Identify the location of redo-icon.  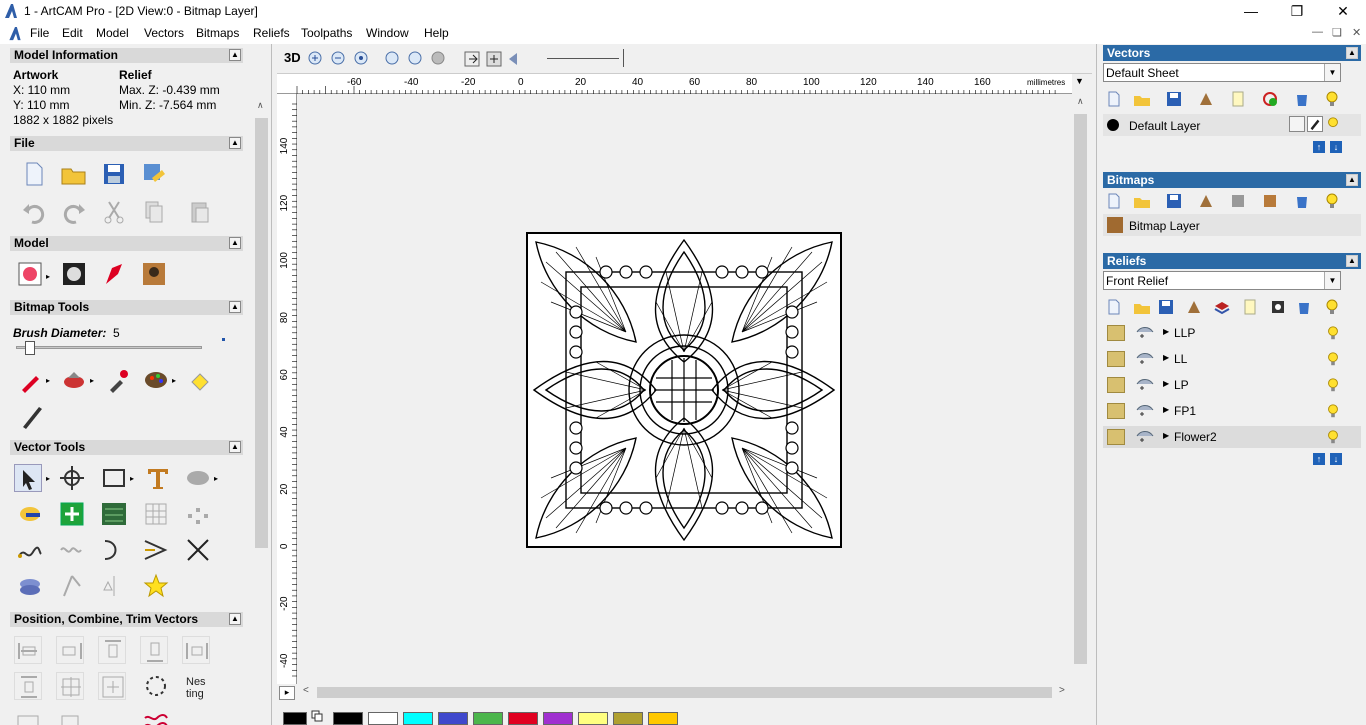
(74, 212).